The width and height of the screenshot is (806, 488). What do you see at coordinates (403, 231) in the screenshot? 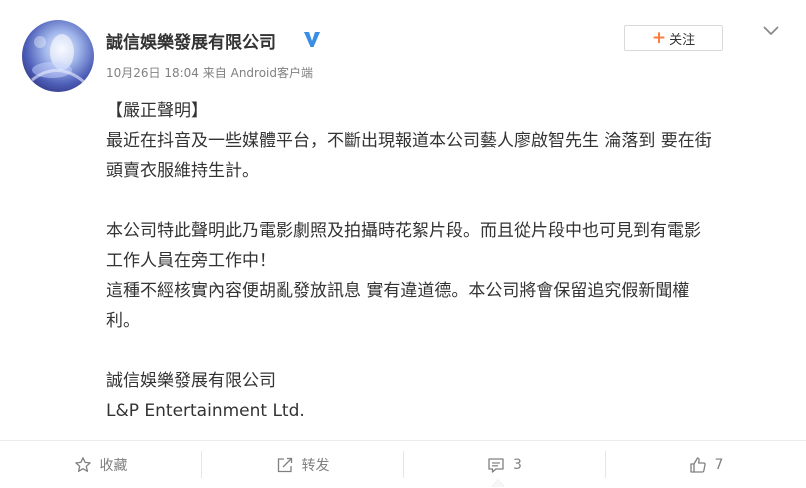
I see `content-line: 本公司特此聲明此乃電影劇照及拍攝時花絮片段。而且從片段中也可見到有電影` at bounding box center [403, 231].